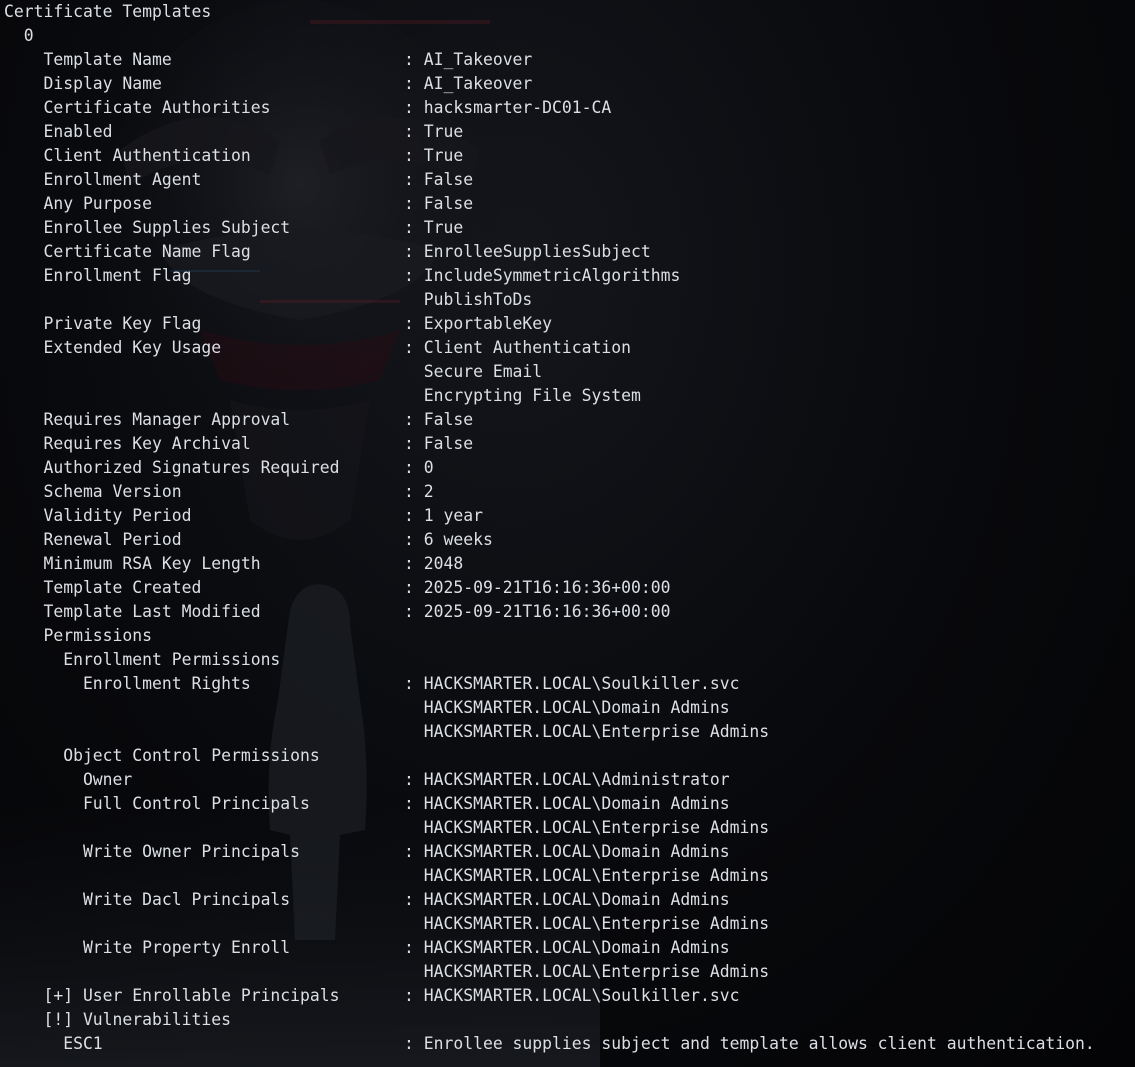 The height and width of the screenshot is (1067, 1135). Describe the element at coordinates (108, 11) in the screenshot. I see `section-header-text: Certificate Templates` at that location.